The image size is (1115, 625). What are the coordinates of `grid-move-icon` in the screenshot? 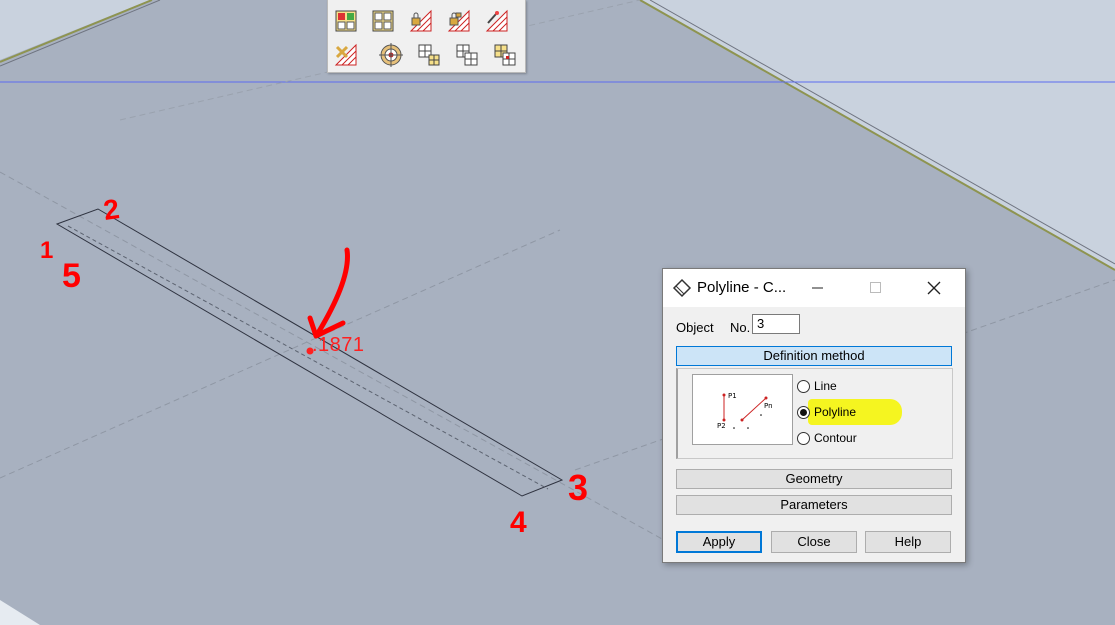 It's located at (429, 55).